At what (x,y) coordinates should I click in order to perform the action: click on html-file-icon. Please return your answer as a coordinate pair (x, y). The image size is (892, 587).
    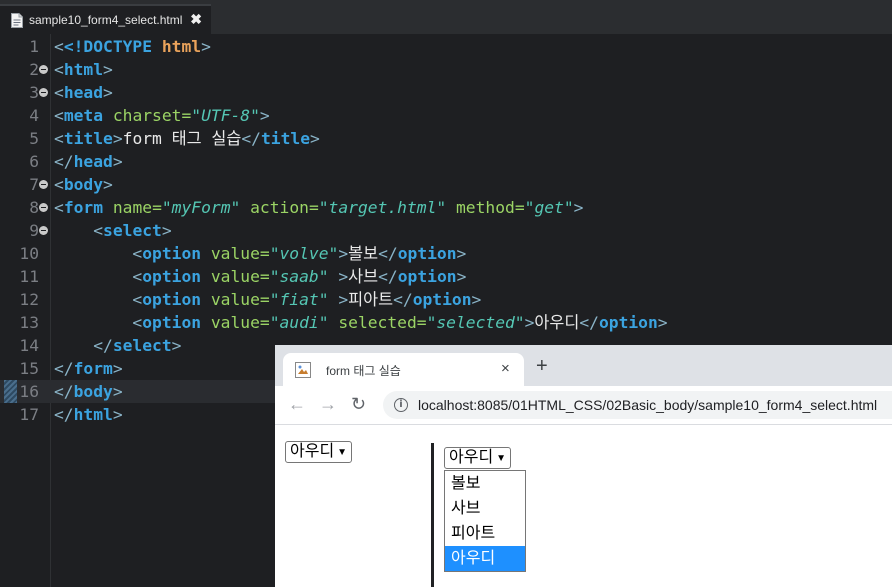
    Looking at the image, I should click on (17, 20).